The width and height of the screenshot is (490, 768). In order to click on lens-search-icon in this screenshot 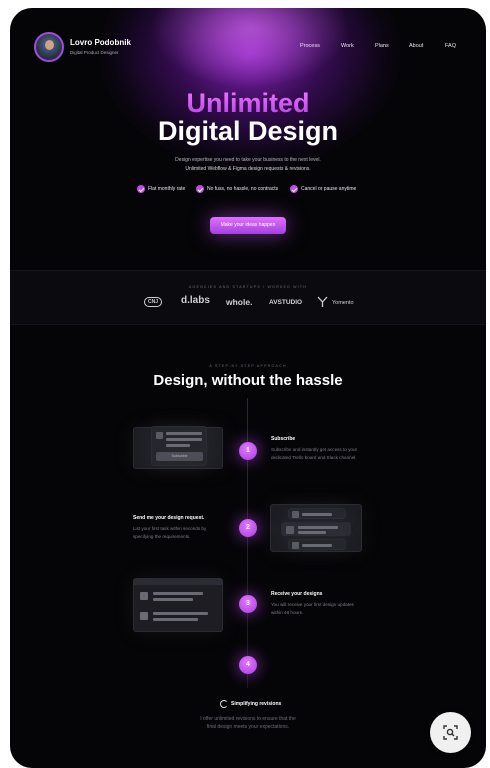, I will do `click(450, 732)`.